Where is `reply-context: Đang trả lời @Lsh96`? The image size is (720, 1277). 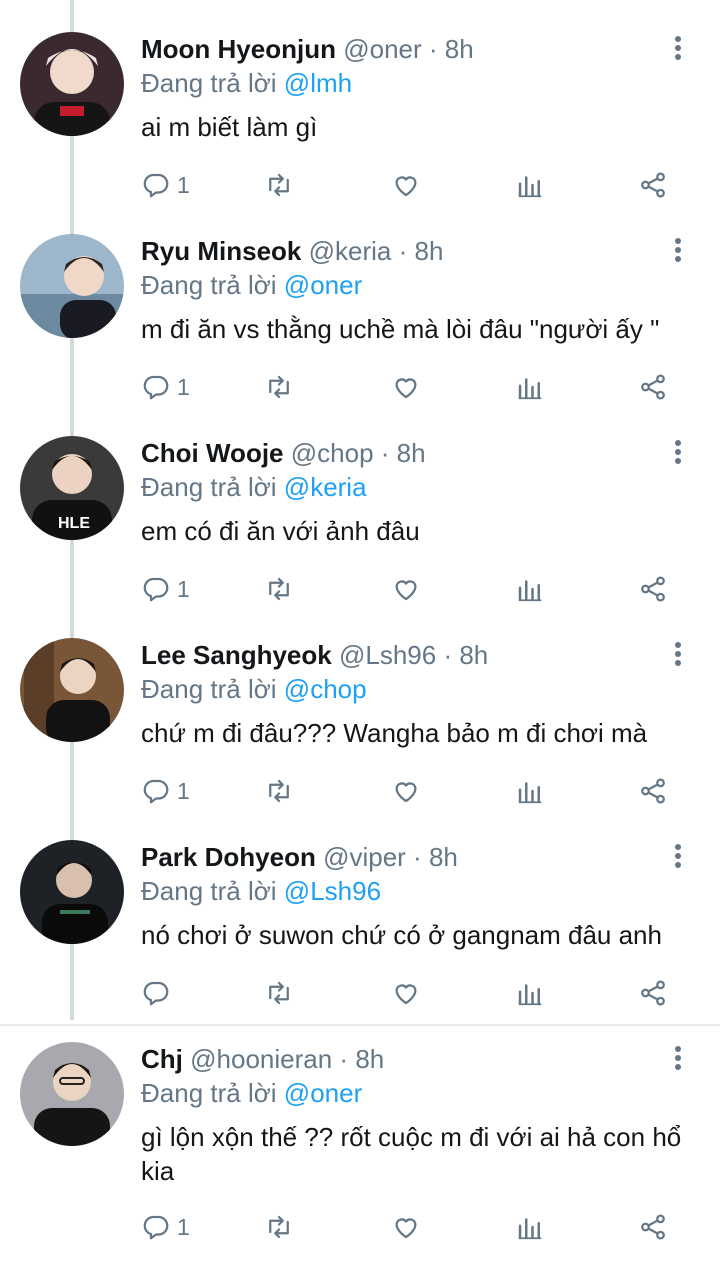
reply-context: Đang trả lời @Lsh96 is located at coordinates (261, 891).